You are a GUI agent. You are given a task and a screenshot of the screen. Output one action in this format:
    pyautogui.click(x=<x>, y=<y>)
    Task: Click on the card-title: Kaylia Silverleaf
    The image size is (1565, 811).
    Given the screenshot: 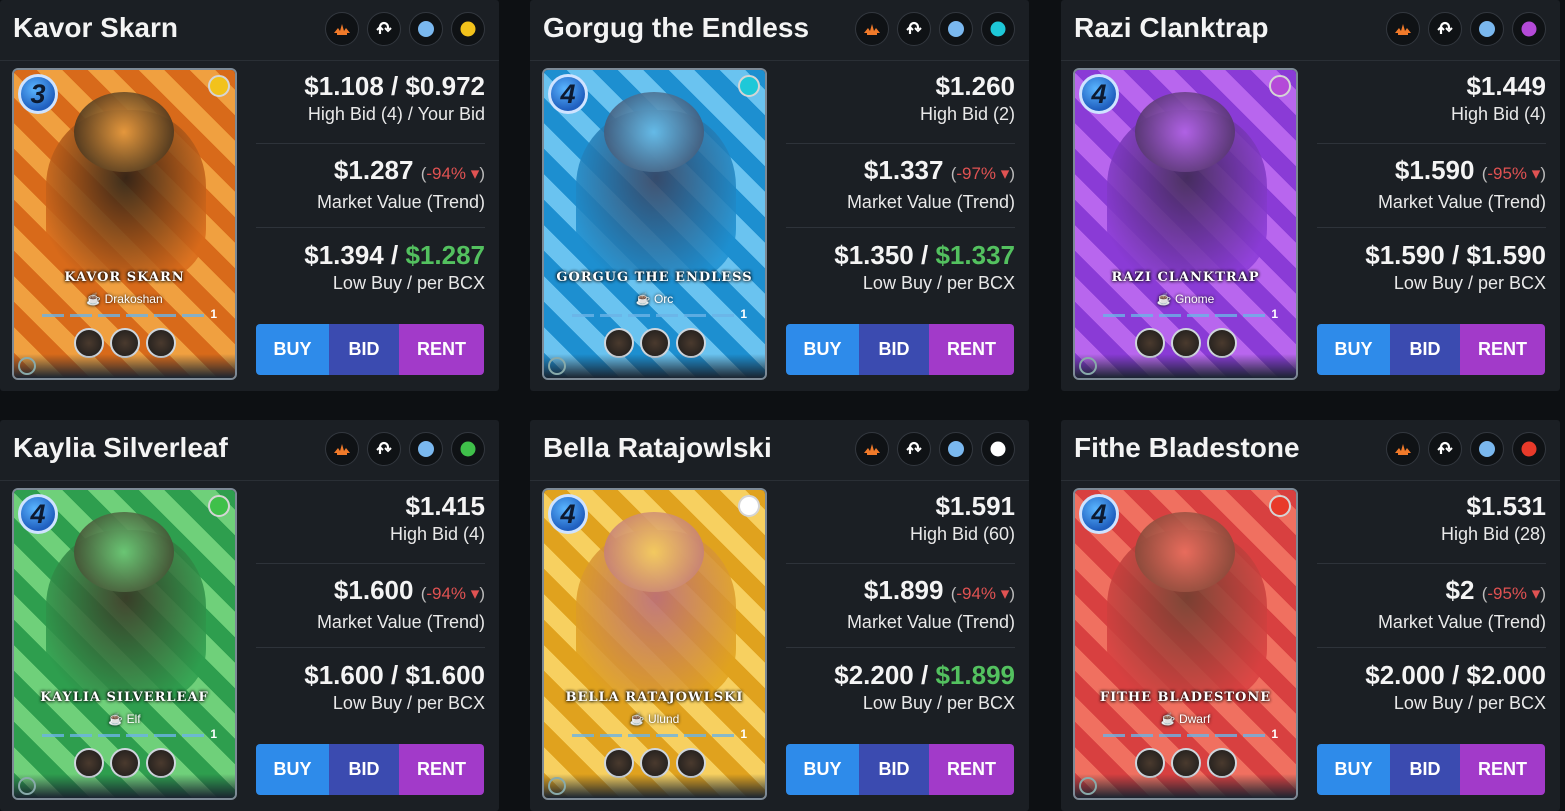 What is the action you would take?
    pyautogui.click(x=120, y=448)
    